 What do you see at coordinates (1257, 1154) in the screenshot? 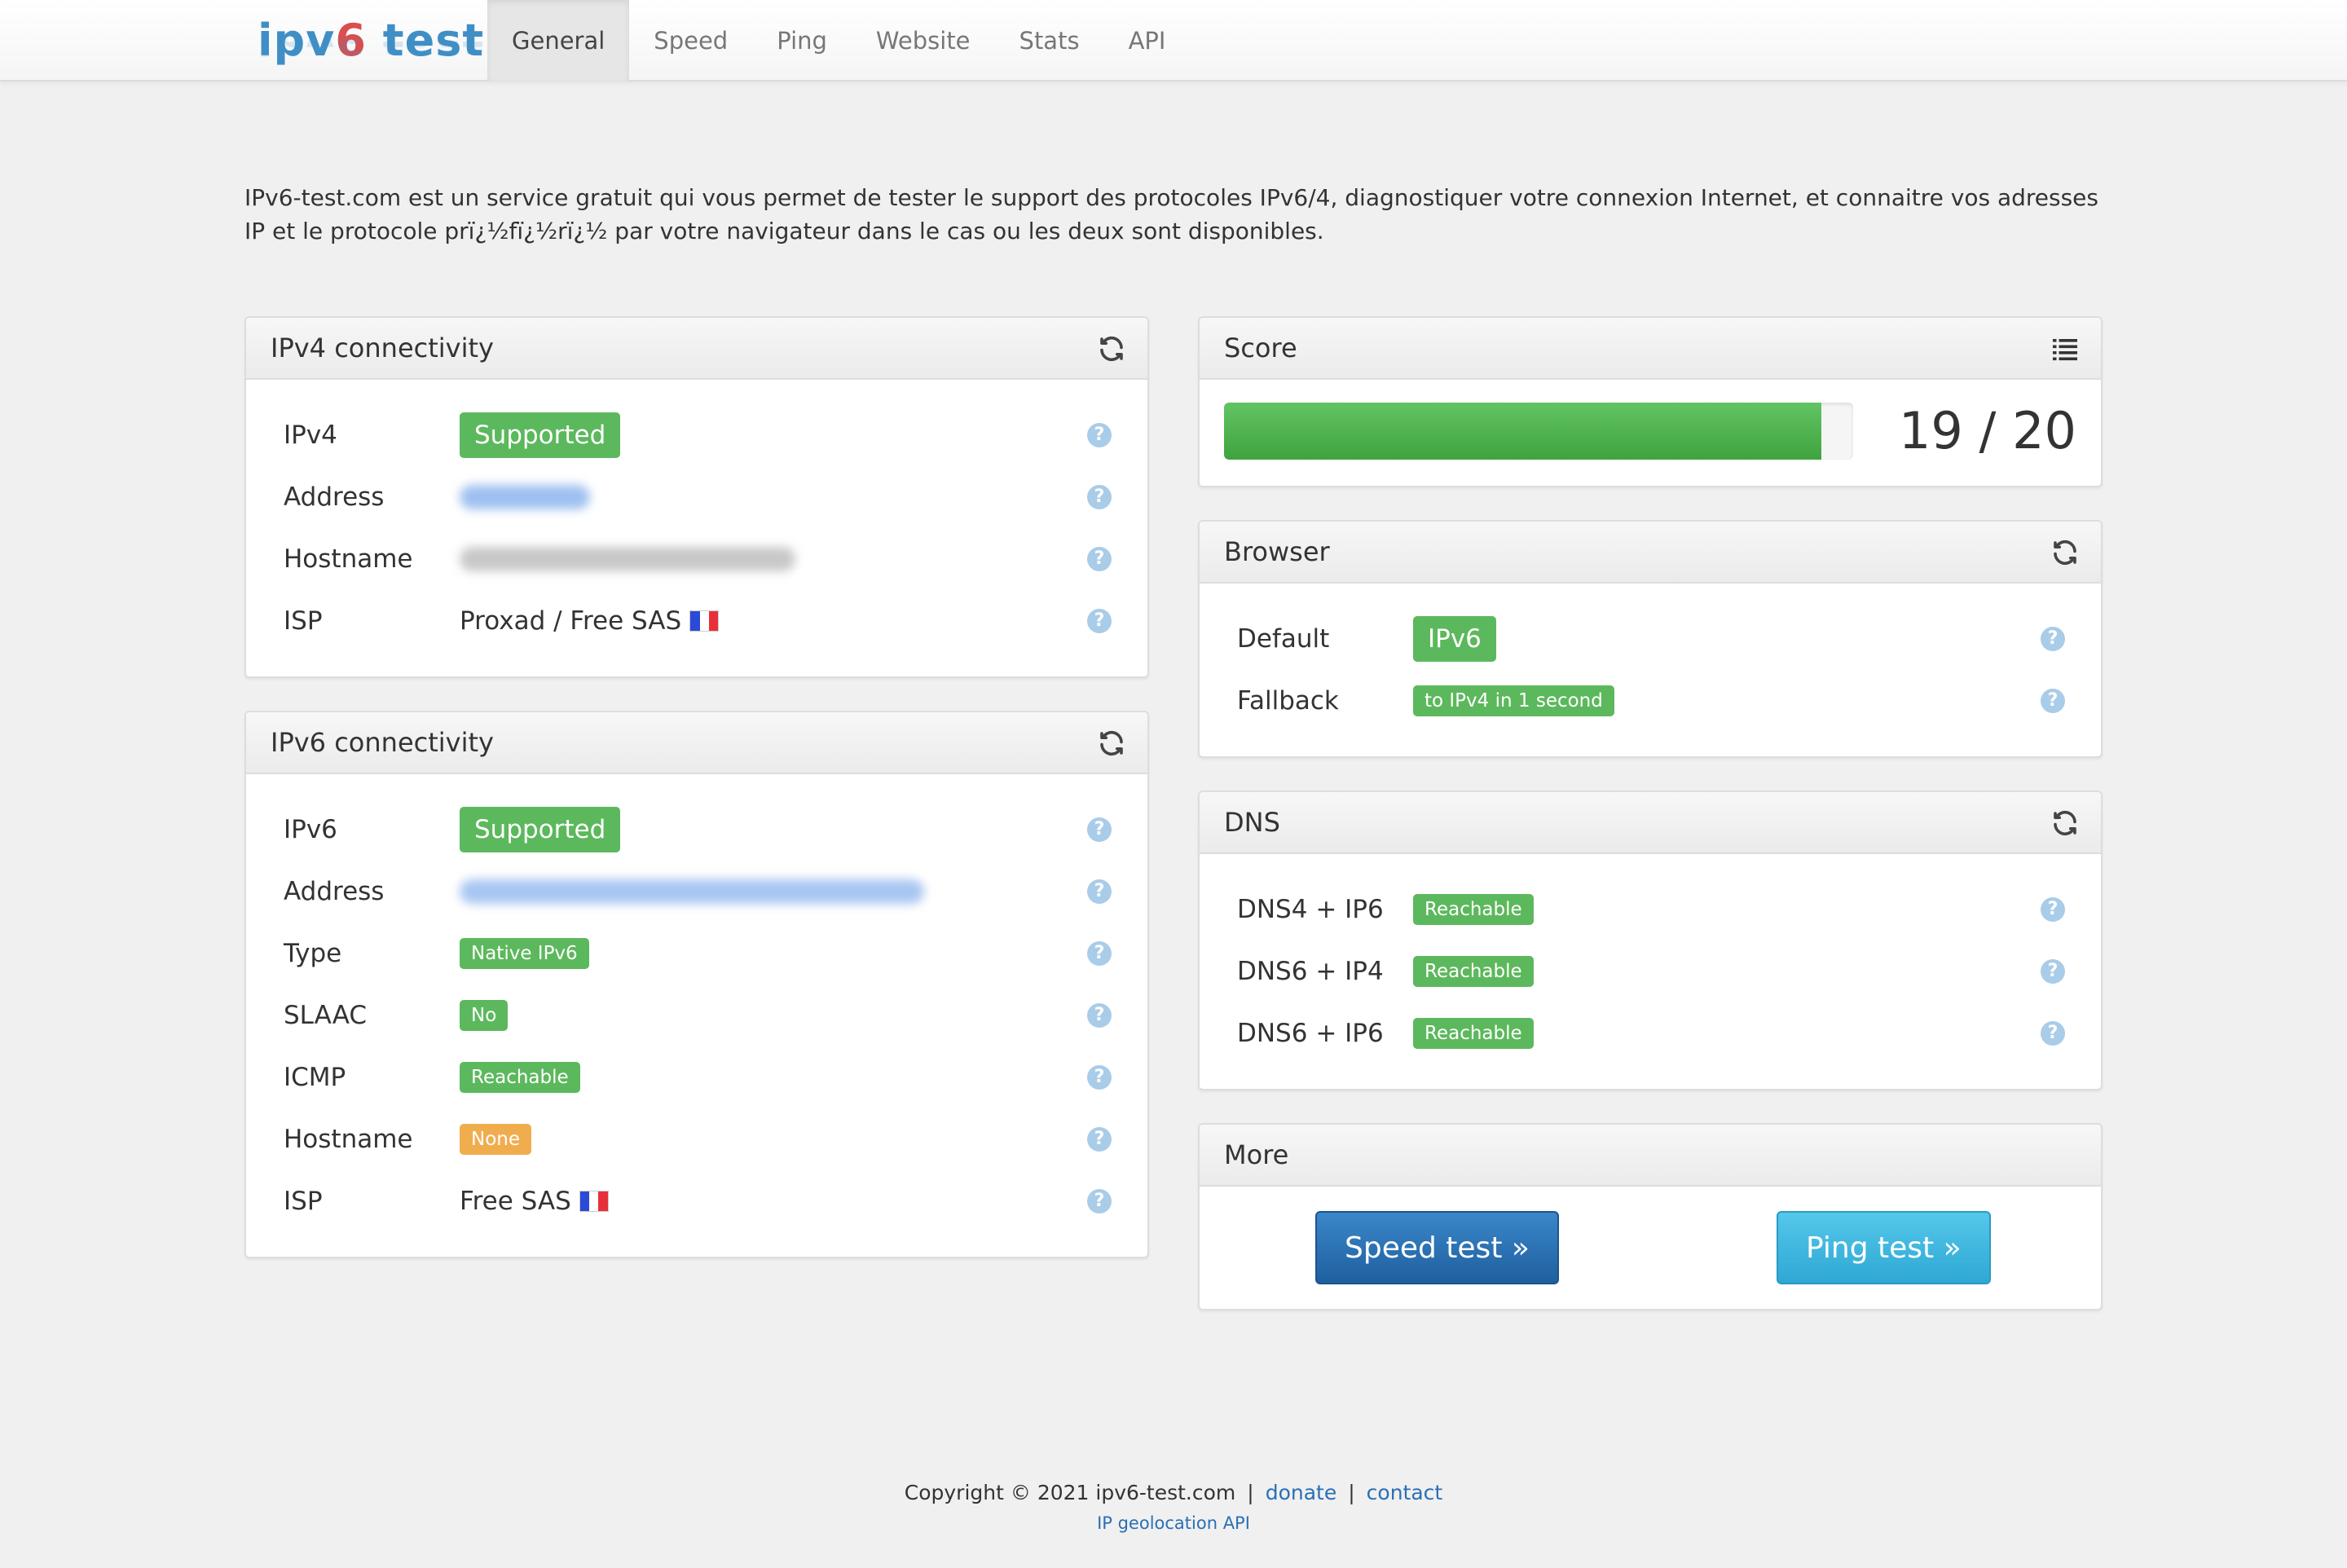
I see `more-panel-title: More` at bounding box center [1257, 1154].